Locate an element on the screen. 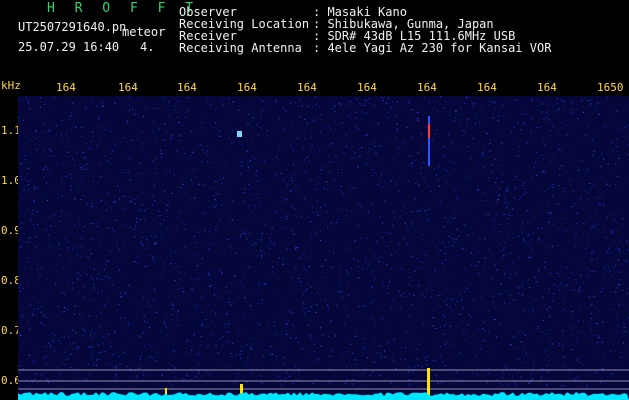 The width and height of the screenshot is (629, 400). program-name: meteor is located at coordinates (144, 32).